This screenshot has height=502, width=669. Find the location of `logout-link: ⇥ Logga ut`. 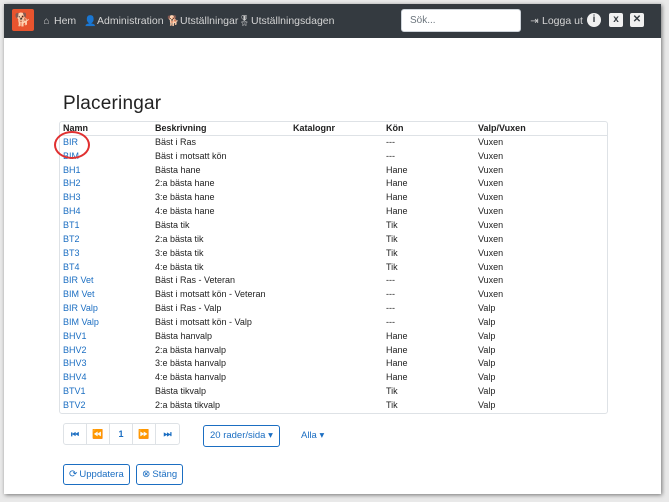

logout-link: ⇥ Logga ut is located at coordinates (556, 21).